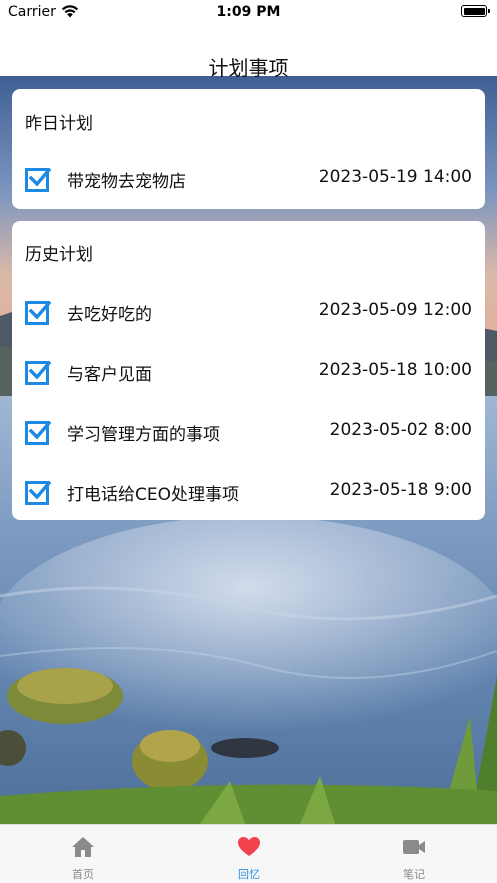 Image resolution: width=497 pixels, height=883 pixels. I want to click on battery-icon, so click(475, 11).